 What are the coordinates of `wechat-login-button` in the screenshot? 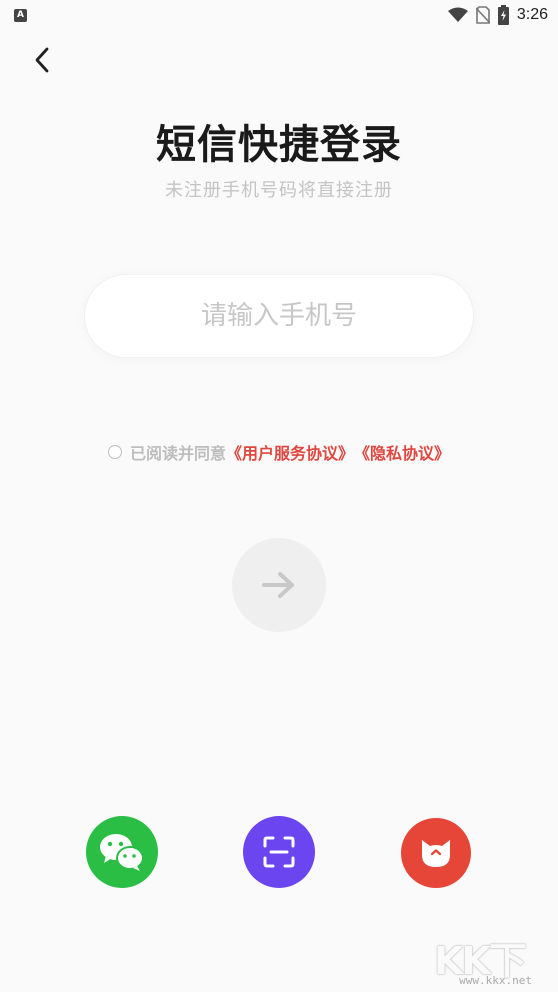 It's located at (122, 852).